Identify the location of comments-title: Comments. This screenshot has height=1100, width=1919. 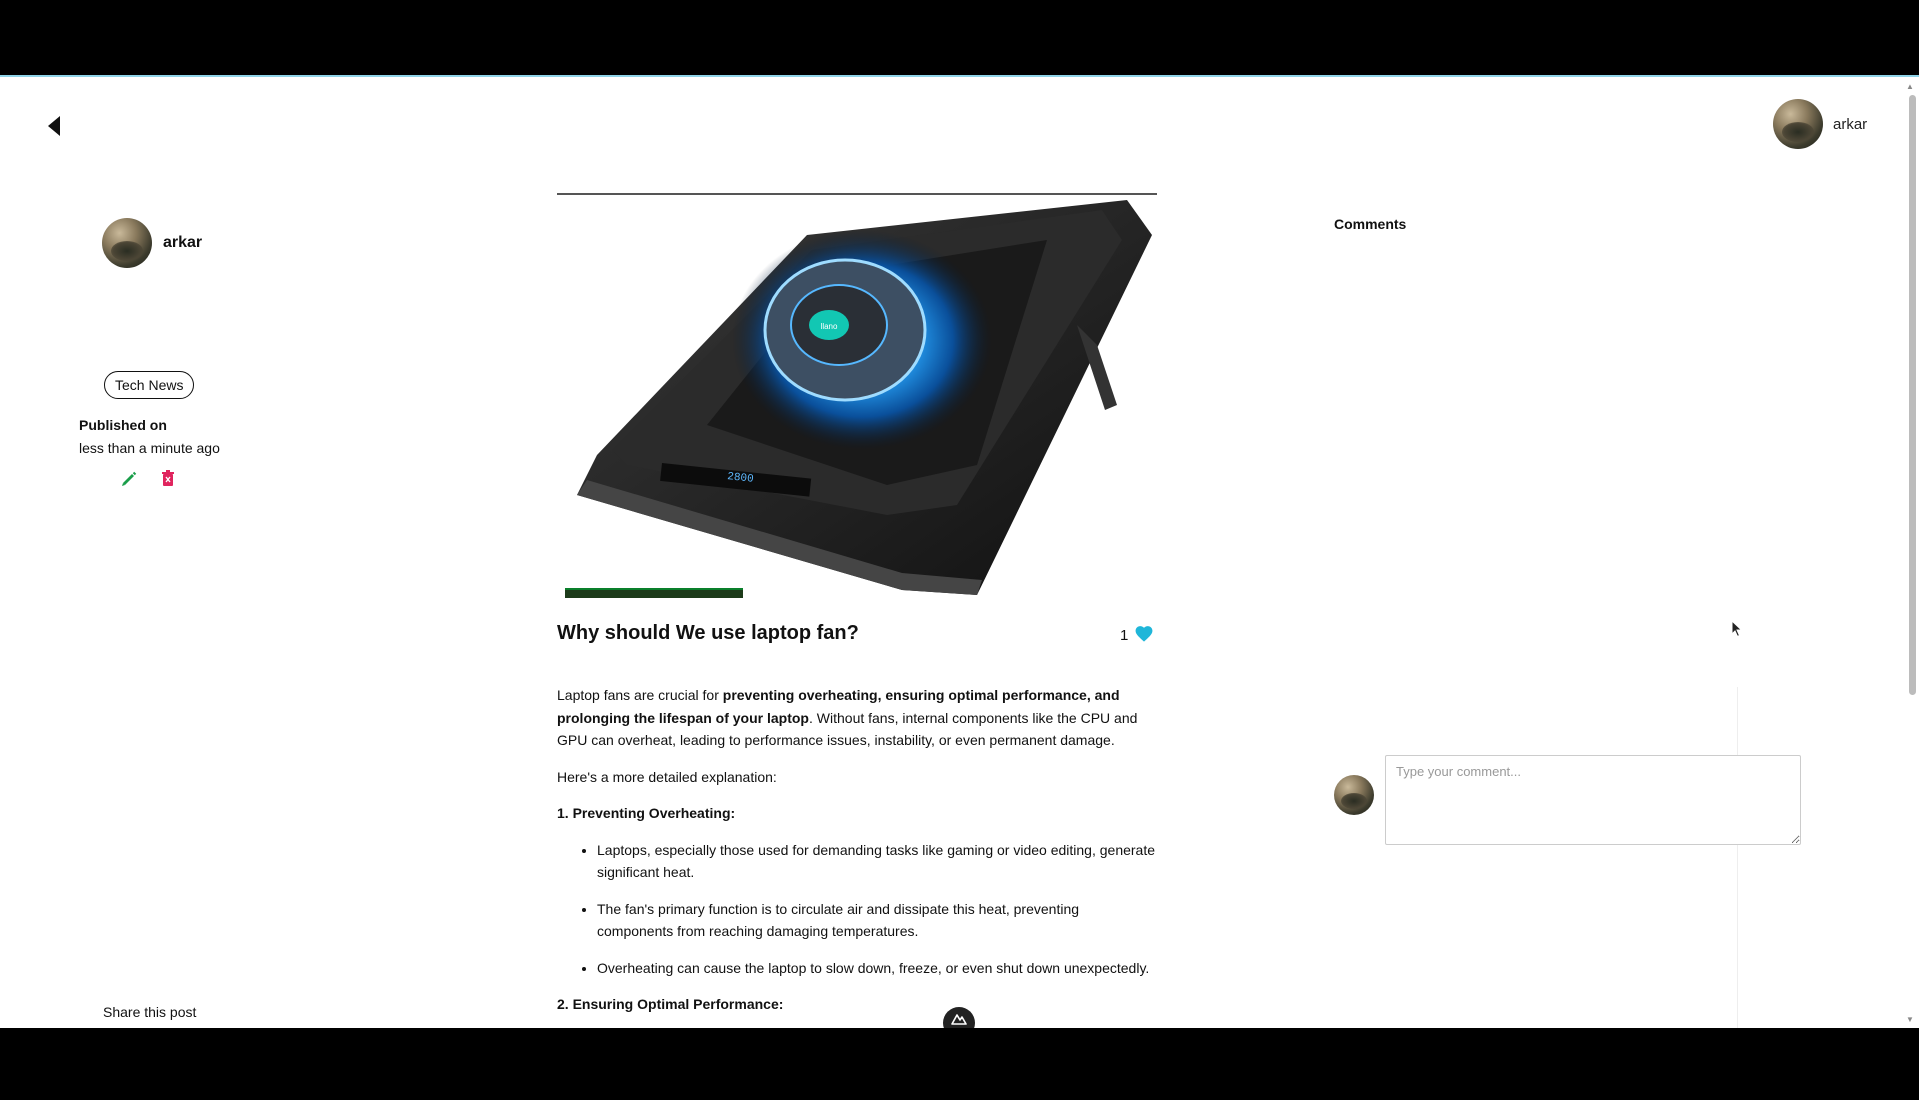
(1370, 224).